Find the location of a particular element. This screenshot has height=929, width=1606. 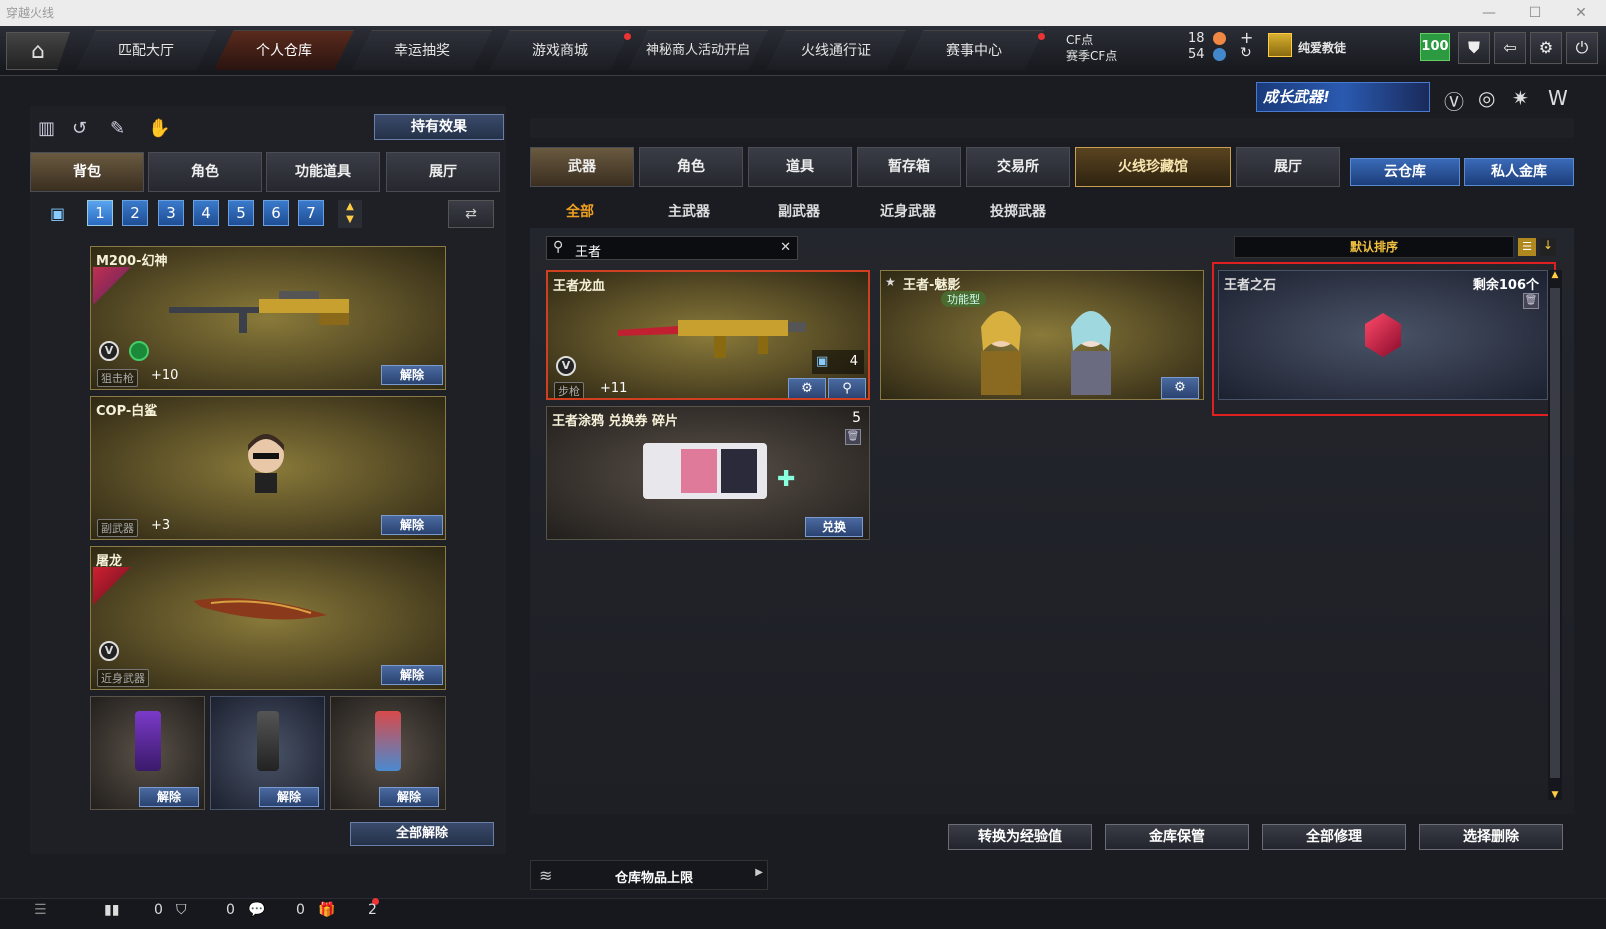

item-card-graffiti-voucher: 王者涂鸦 兑换券 碎片 5 🗑 ✚ 兑换 is located at coordinates (708, 473).